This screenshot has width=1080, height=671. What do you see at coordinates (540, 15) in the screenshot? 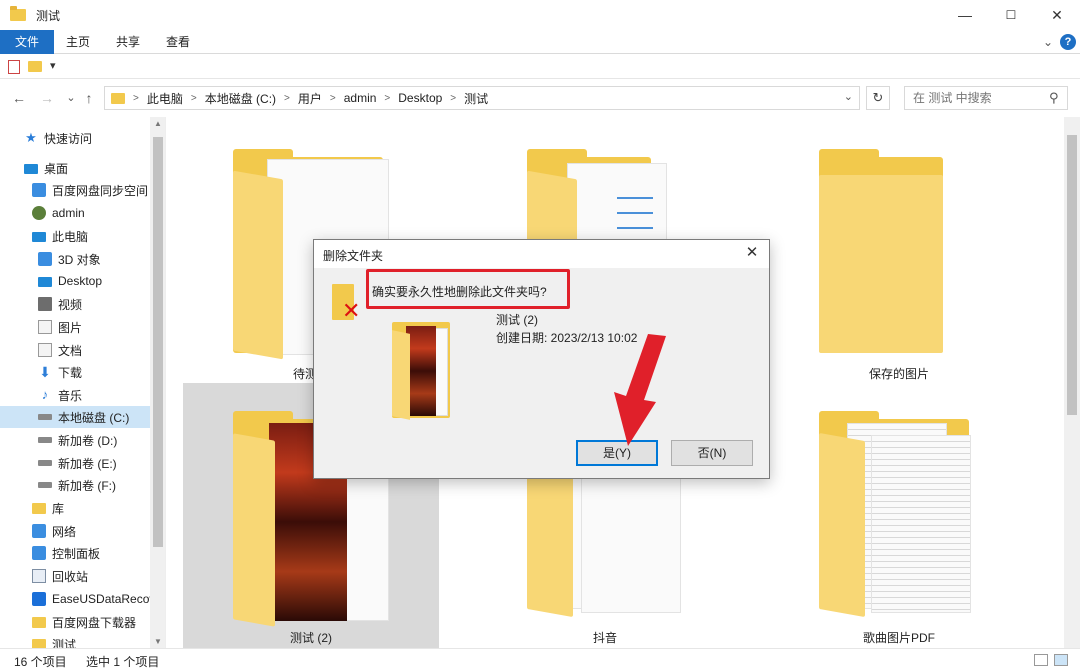
I see `title-bar: 测试 — ☐ ✕` at bounding box center [540, 15].